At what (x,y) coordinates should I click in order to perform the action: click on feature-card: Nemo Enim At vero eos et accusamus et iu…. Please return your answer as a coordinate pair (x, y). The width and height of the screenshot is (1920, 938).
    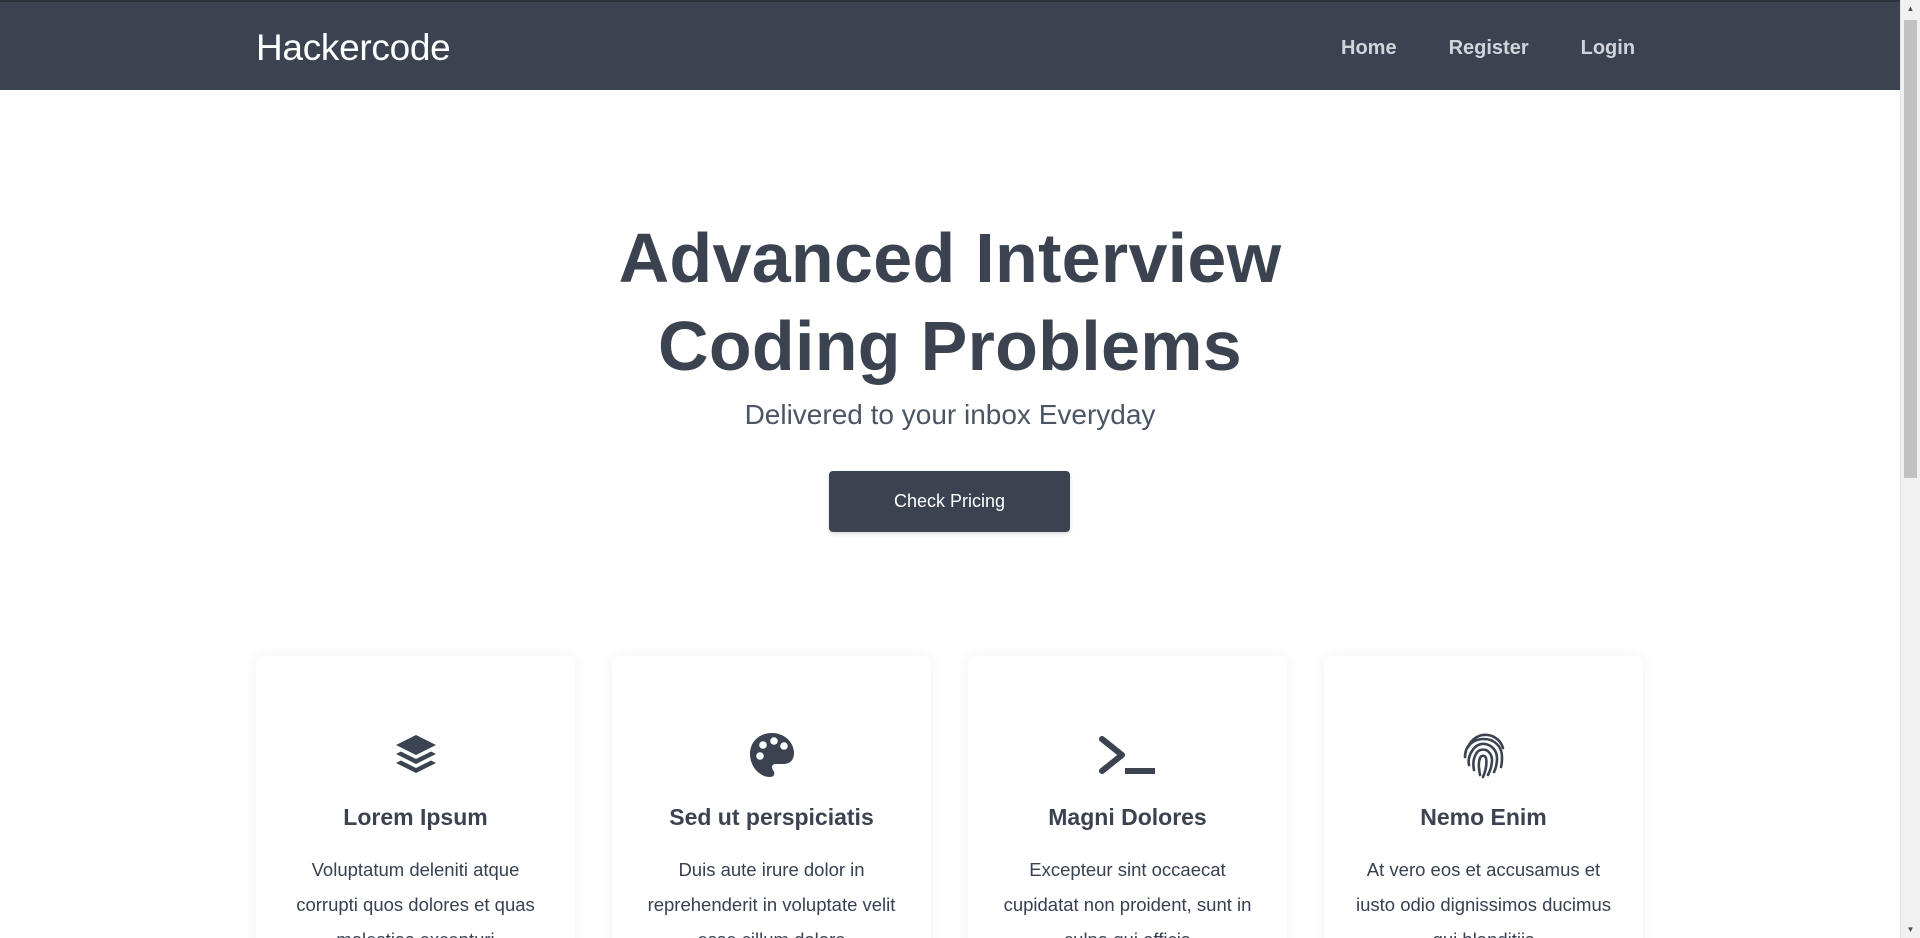
    Looking at the image, I should click on (1483, 797).